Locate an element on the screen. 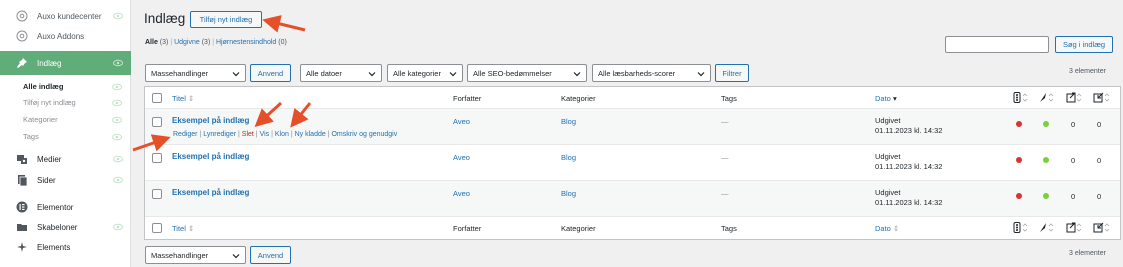 This screenshot has width=1123, height=267. readability-header-icon is located at coordinates (1047, 97).